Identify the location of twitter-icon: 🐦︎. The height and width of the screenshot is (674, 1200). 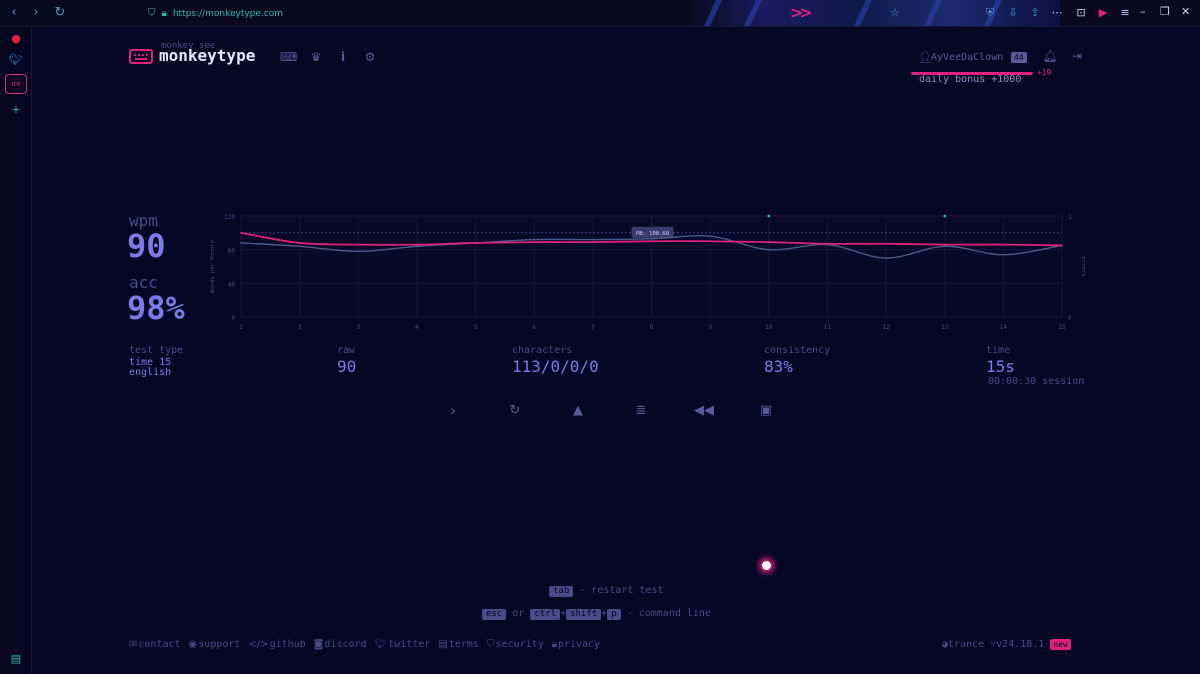
(16, 60).